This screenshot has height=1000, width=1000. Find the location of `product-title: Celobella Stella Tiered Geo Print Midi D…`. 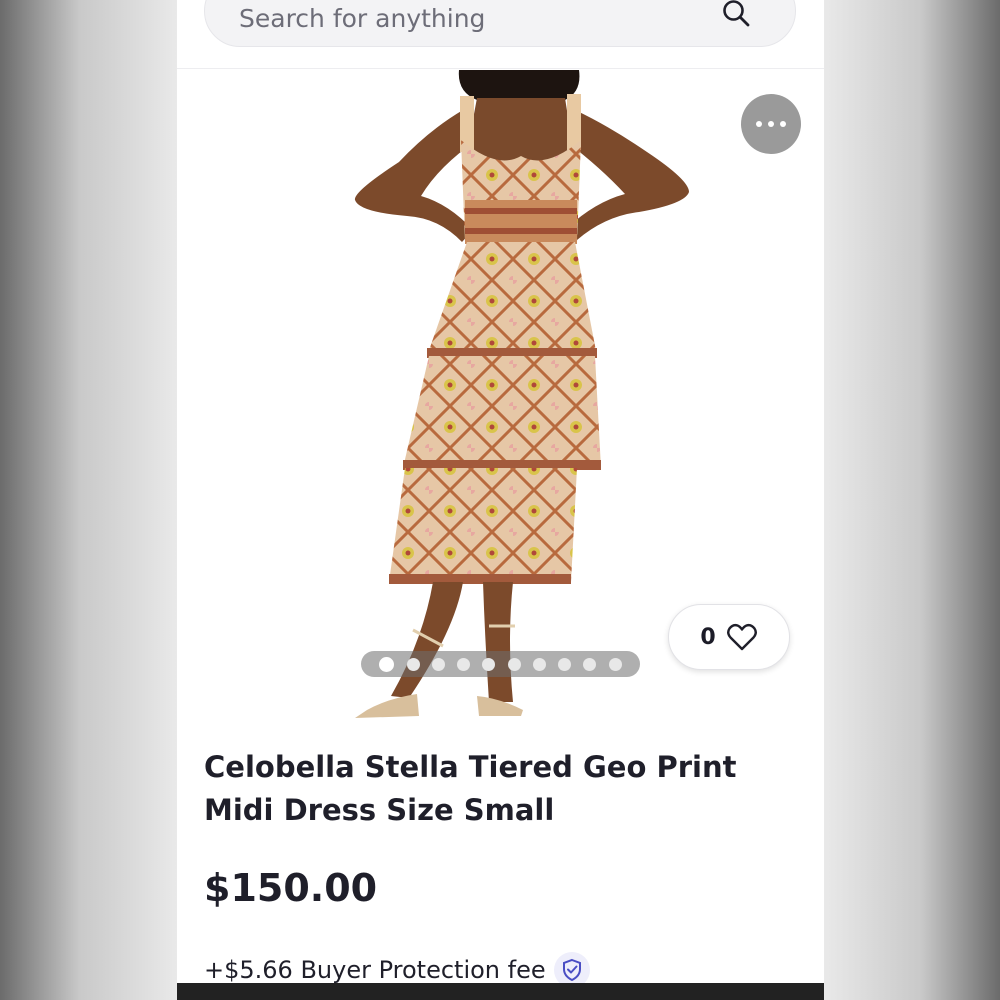

product-title: Celobella Stella Tiered Geo Print Midi D… is located at coordinates (470, 788).